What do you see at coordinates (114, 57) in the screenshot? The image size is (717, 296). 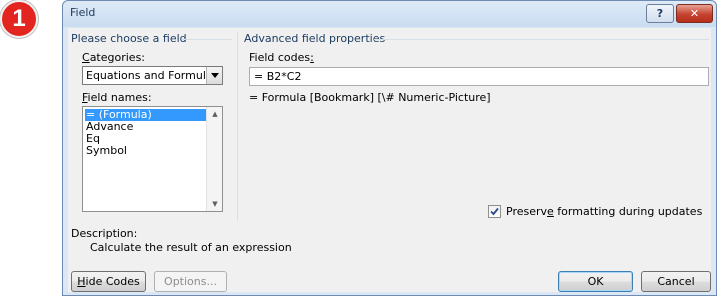 I see `categories-label: Categories:` at bounding box center [114, 57].